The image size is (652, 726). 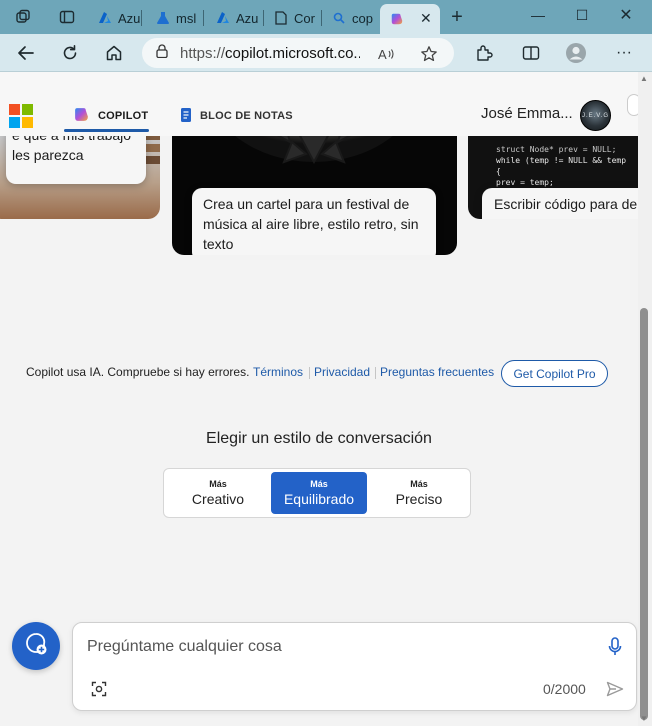 I want to click on notebook-icon, so click(x=186, y=116).